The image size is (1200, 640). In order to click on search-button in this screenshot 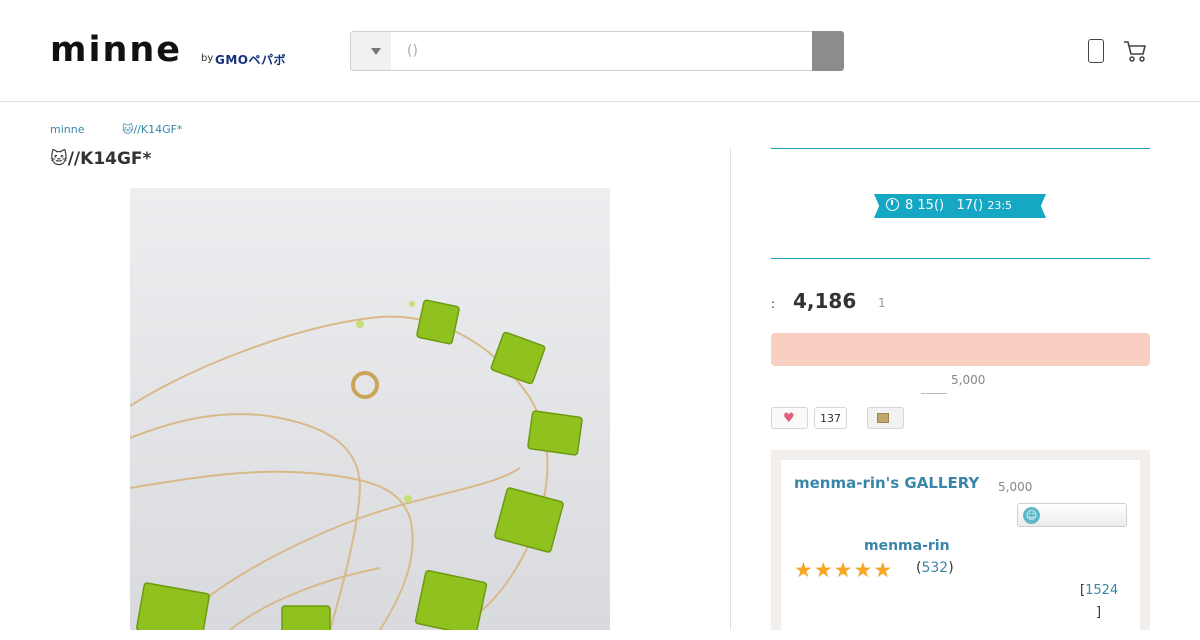, I will do `click(828, 51)`.